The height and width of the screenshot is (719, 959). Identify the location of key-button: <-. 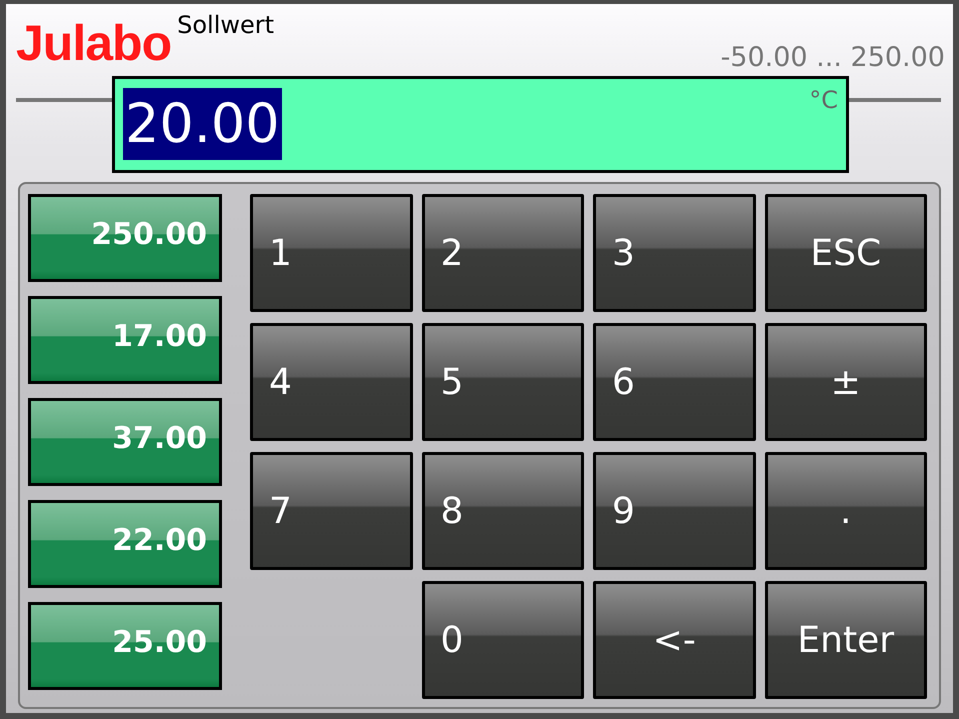
(674, 640).